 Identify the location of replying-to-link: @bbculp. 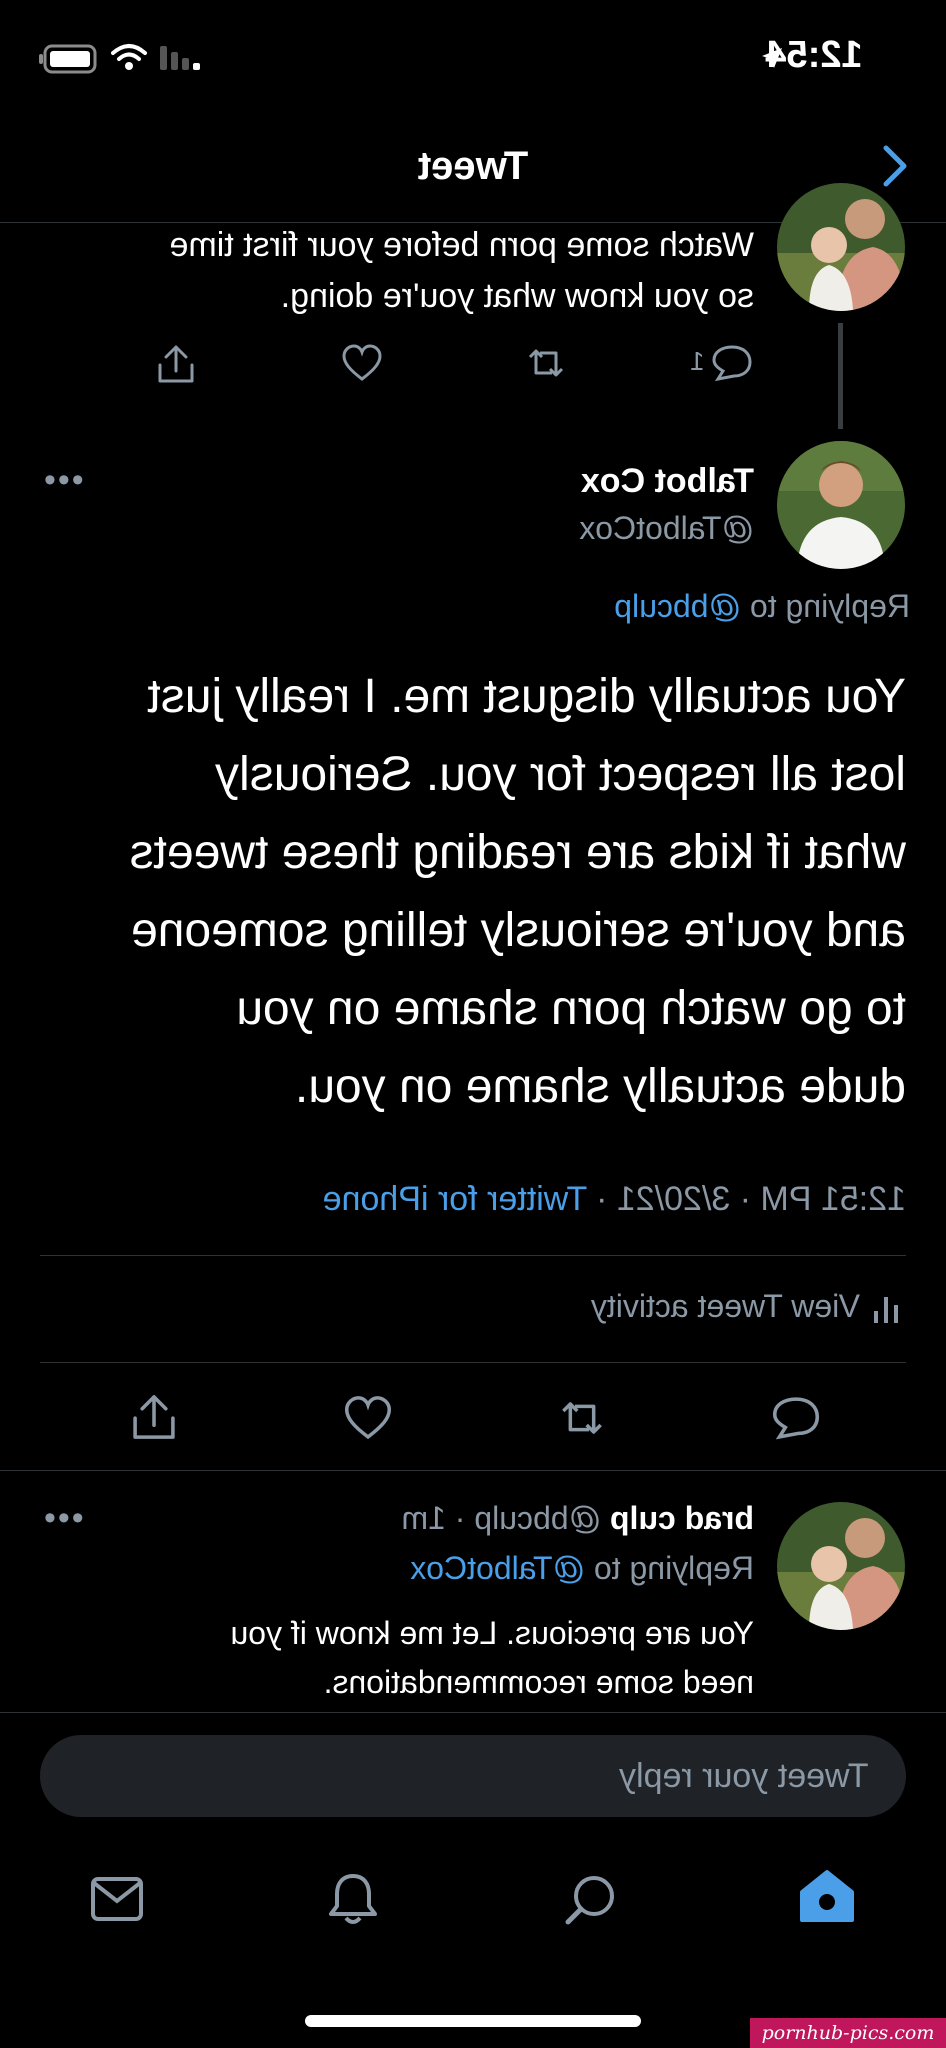
(677, 606).